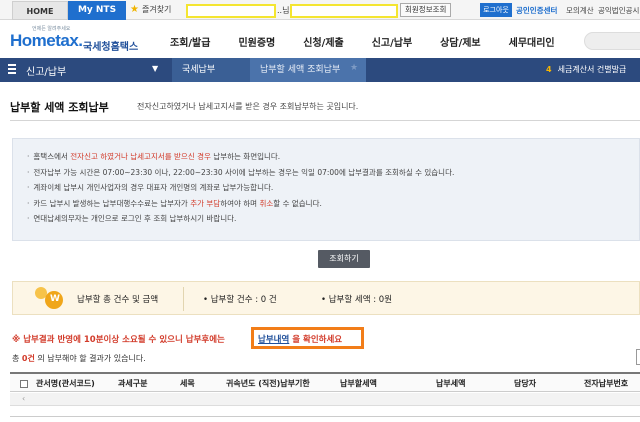 The image size is (640, 422). Describe the element at coordinates (354, 68) in the screenshot. I see `bookmark-star-icon: ★` at that location.